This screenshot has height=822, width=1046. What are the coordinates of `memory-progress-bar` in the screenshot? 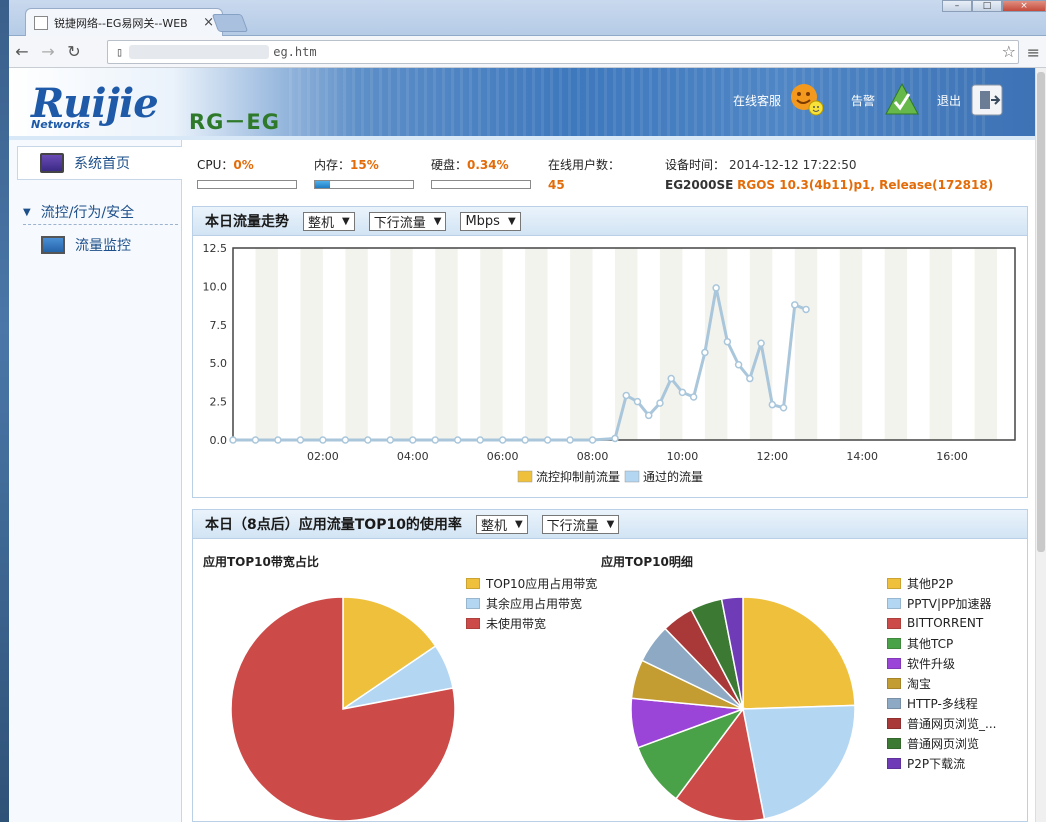 It's located at (364, 184).